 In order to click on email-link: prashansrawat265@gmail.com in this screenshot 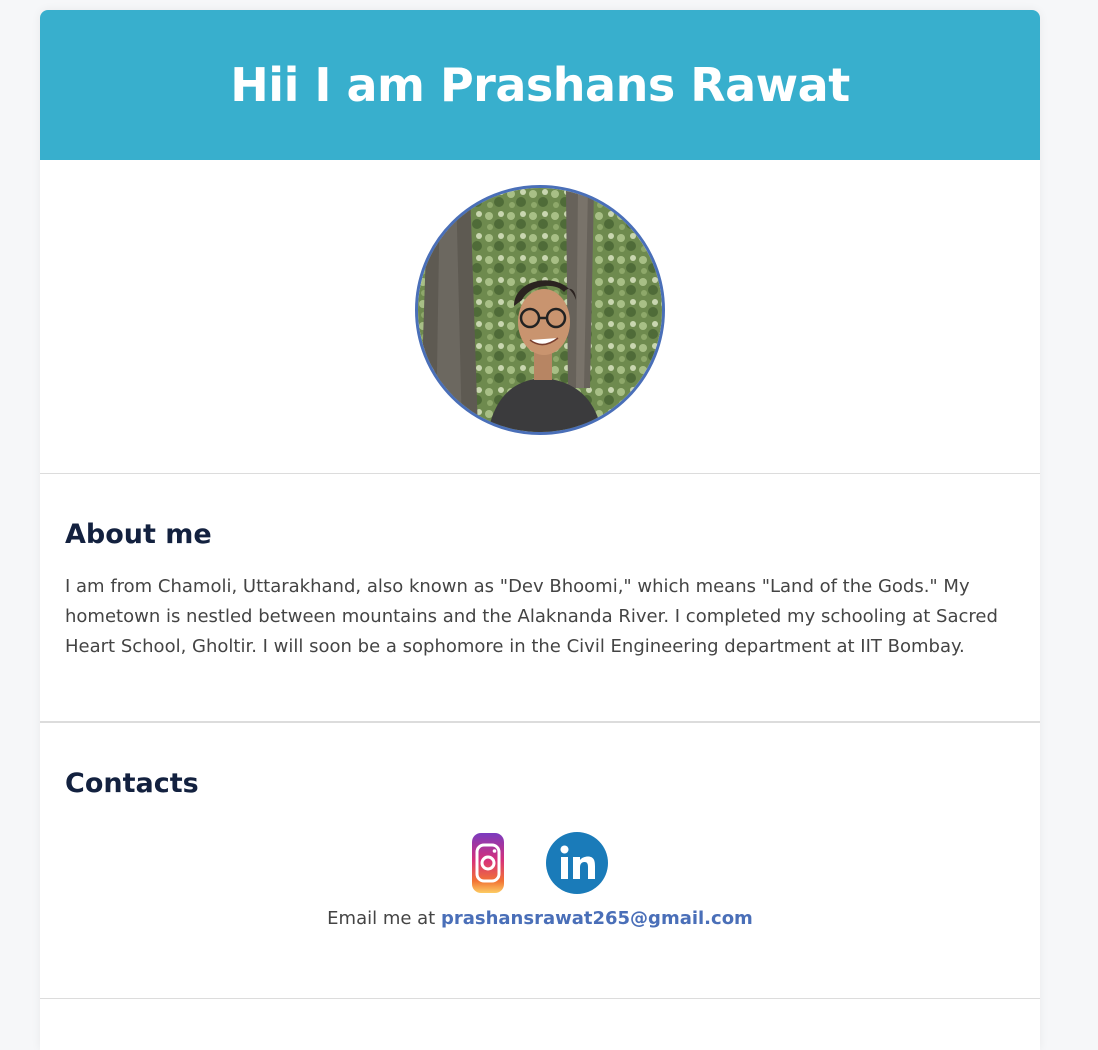, I will do `click(597, 918)`.